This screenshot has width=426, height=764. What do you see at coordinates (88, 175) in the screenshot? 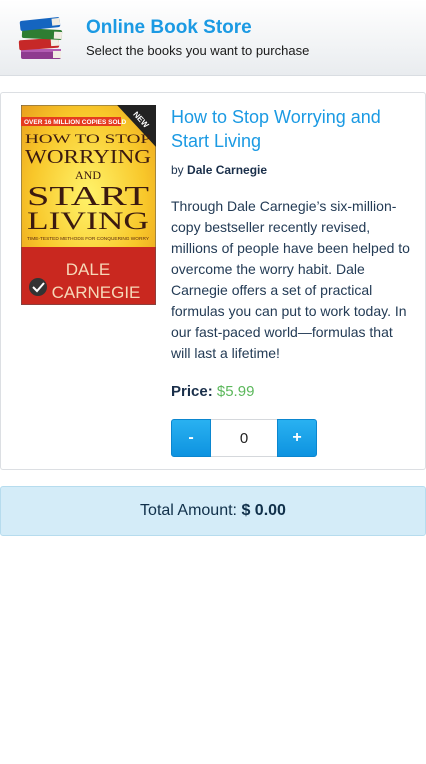
I see `cover-title-line-3: AND` at bounding box center [88, 175].